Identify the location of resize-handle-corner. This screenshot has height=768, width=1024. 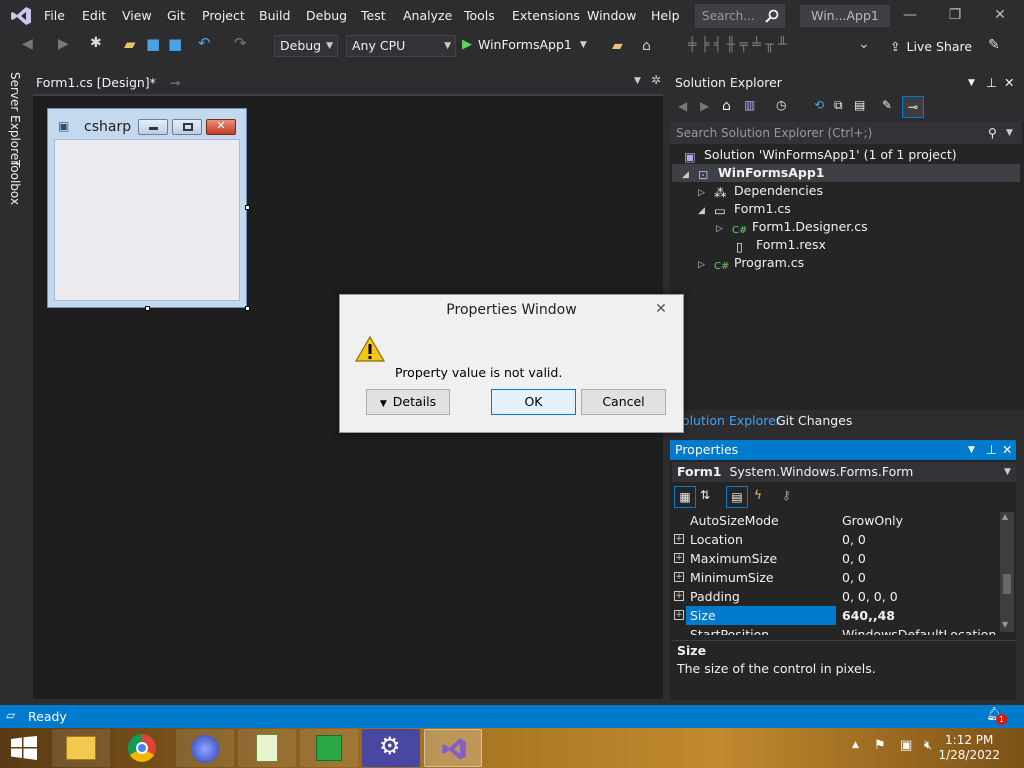
(247, 308).